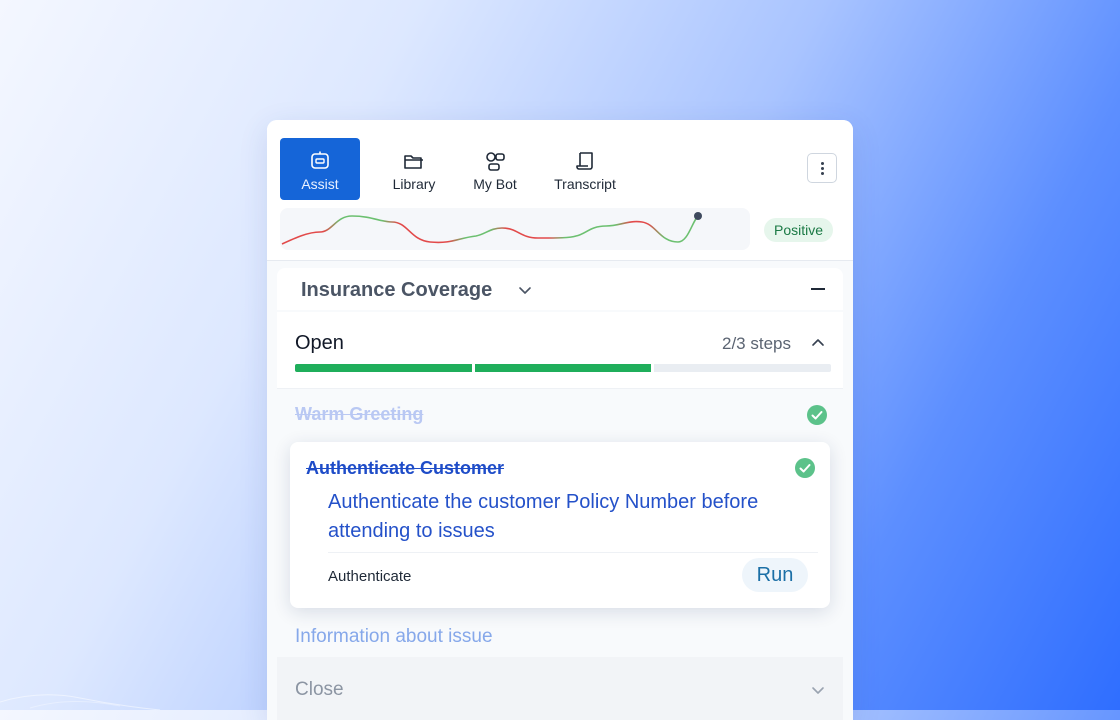  Describe the element at coordinates (560, 688) in the screenshot. I see `stage-close: Close` at that location.